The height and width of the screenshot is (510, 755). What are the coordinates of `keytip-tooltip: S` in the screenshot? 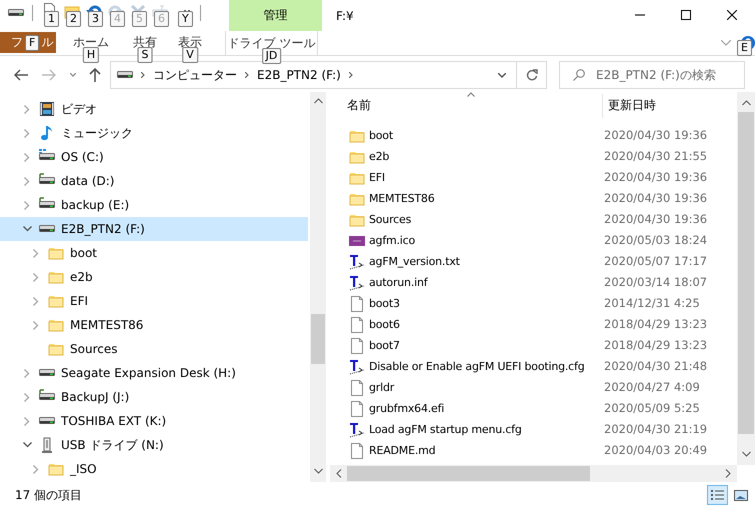 It's located at (145, 55).